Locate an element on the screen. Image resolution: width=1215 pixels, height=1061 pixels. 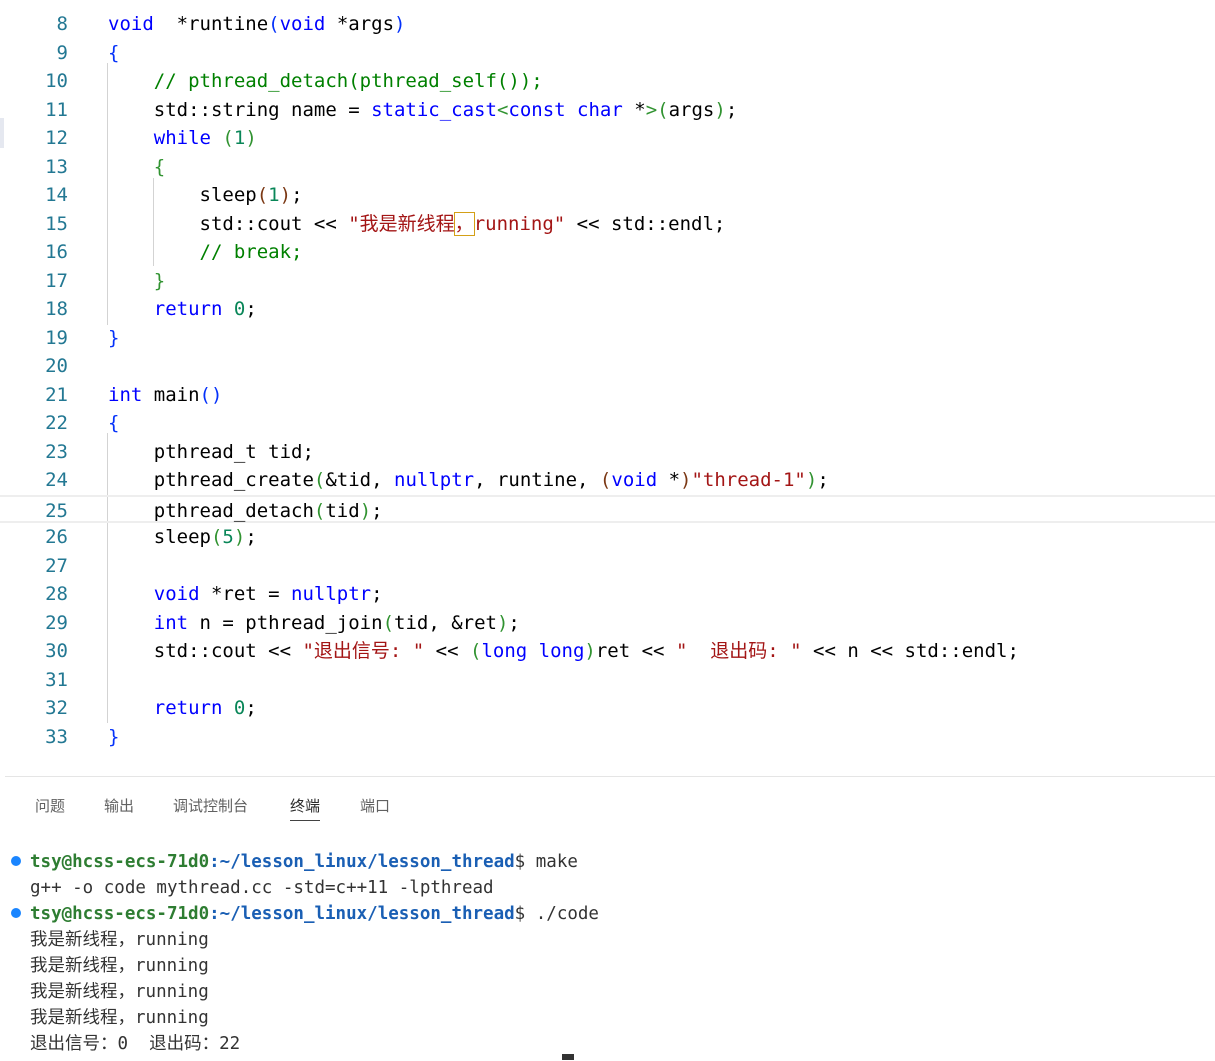
line-code: } is located at coordinates (113, 737).